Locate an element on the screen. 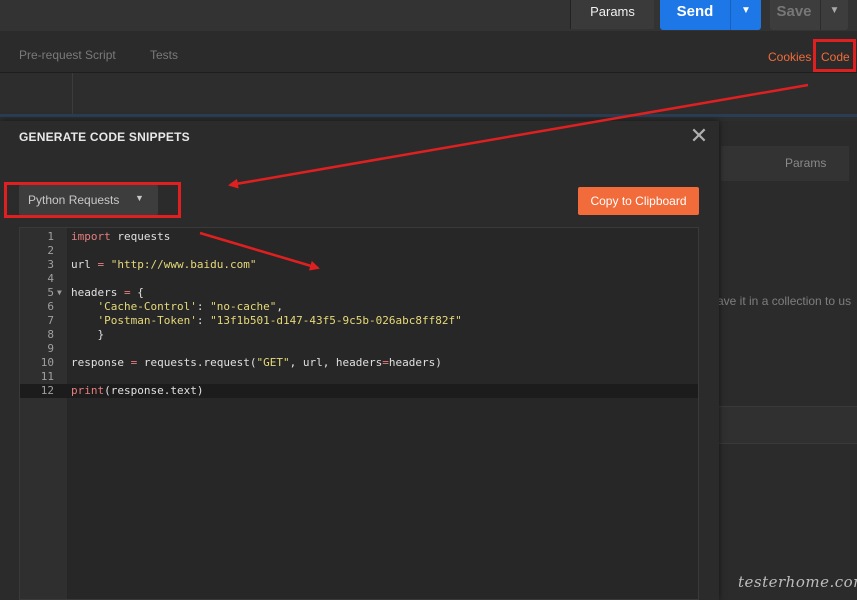 The width and height of the screenshot is (857, 600). code-line: 8 } is located at coordinates (359, 335).